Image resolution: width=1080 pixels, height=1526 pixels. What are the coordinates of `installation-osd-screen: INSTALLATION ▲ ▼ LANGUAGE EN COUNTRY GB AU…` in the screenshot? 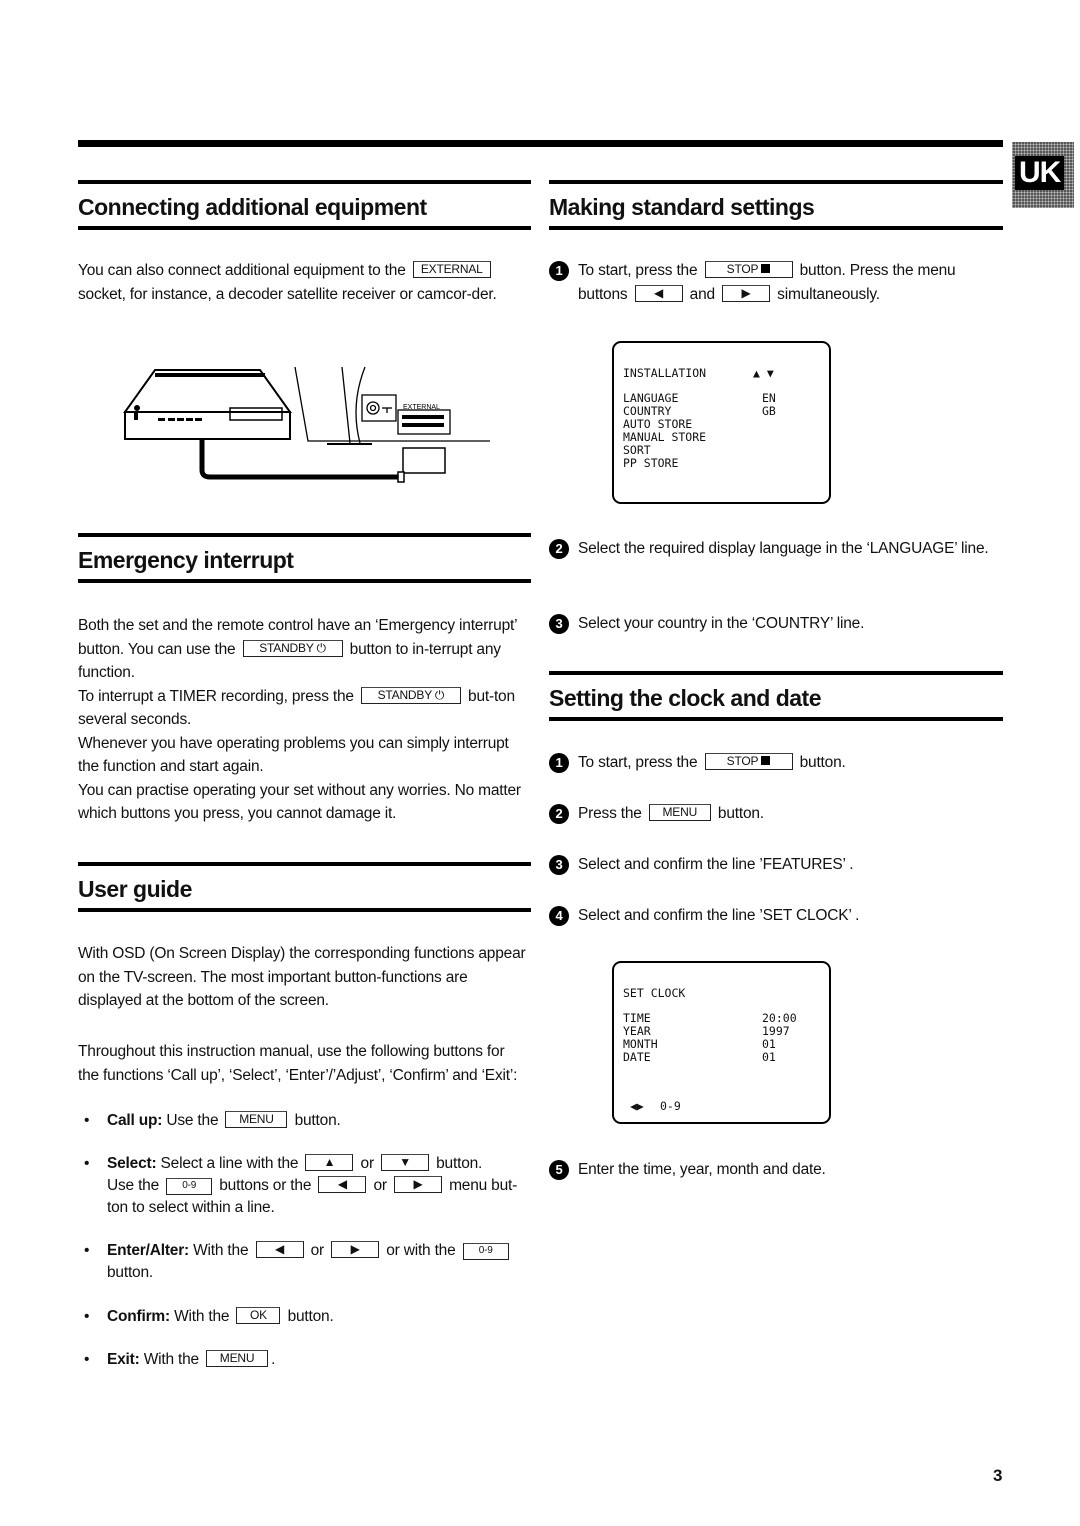 It's located at (721, 422).